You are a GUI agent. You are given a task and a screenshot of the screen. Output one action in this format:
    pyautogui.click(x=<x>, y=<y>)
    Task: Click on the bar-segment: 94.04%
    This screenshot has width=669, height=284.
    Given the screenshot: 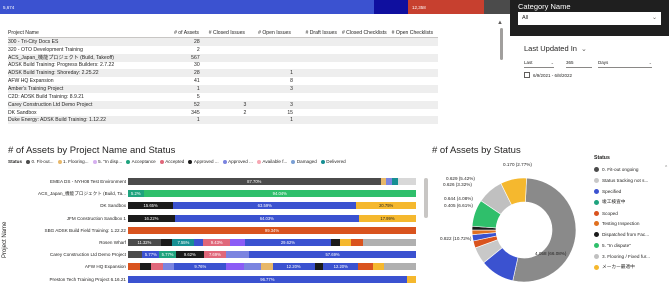 What is the action you would take?
    pyautogui.click(x=279, y=194)
    